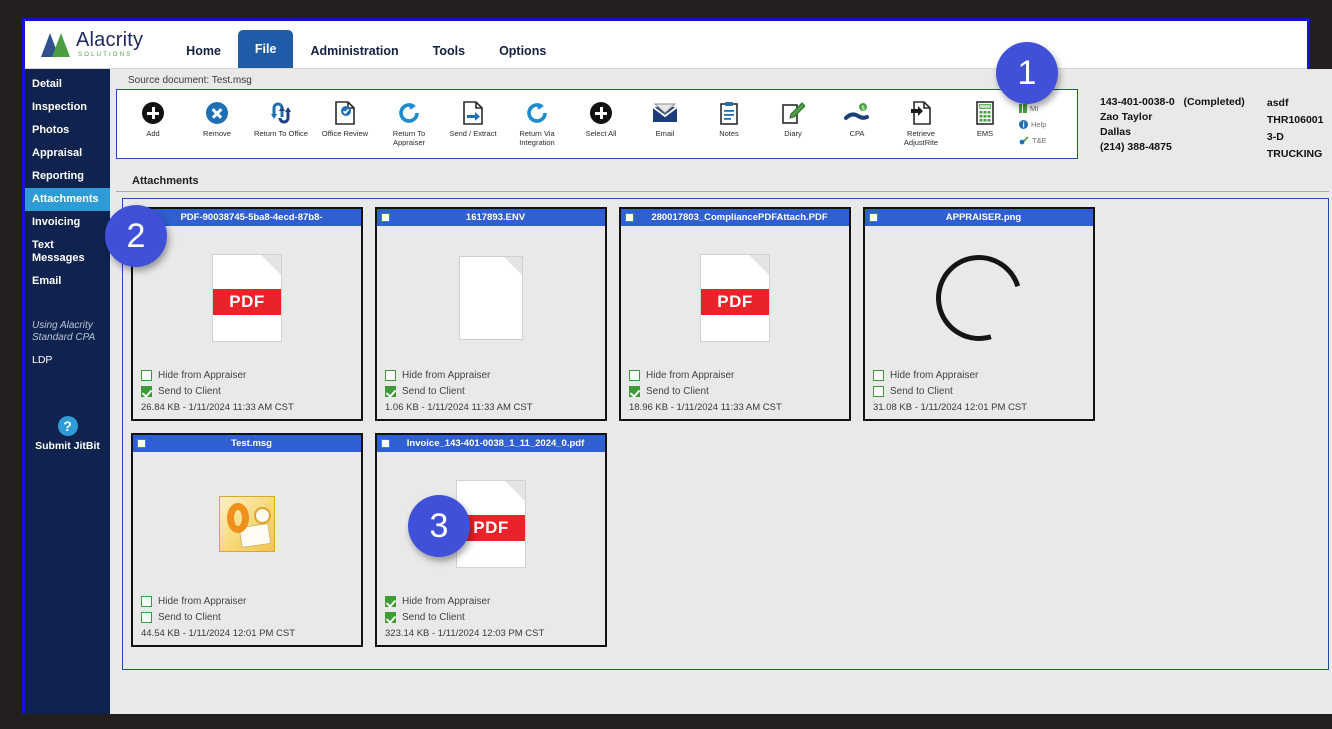  What do you see at coordinates (1046, 124) in the screenshot?
I see `link-help: Help` at bounding box center [1046, 124].